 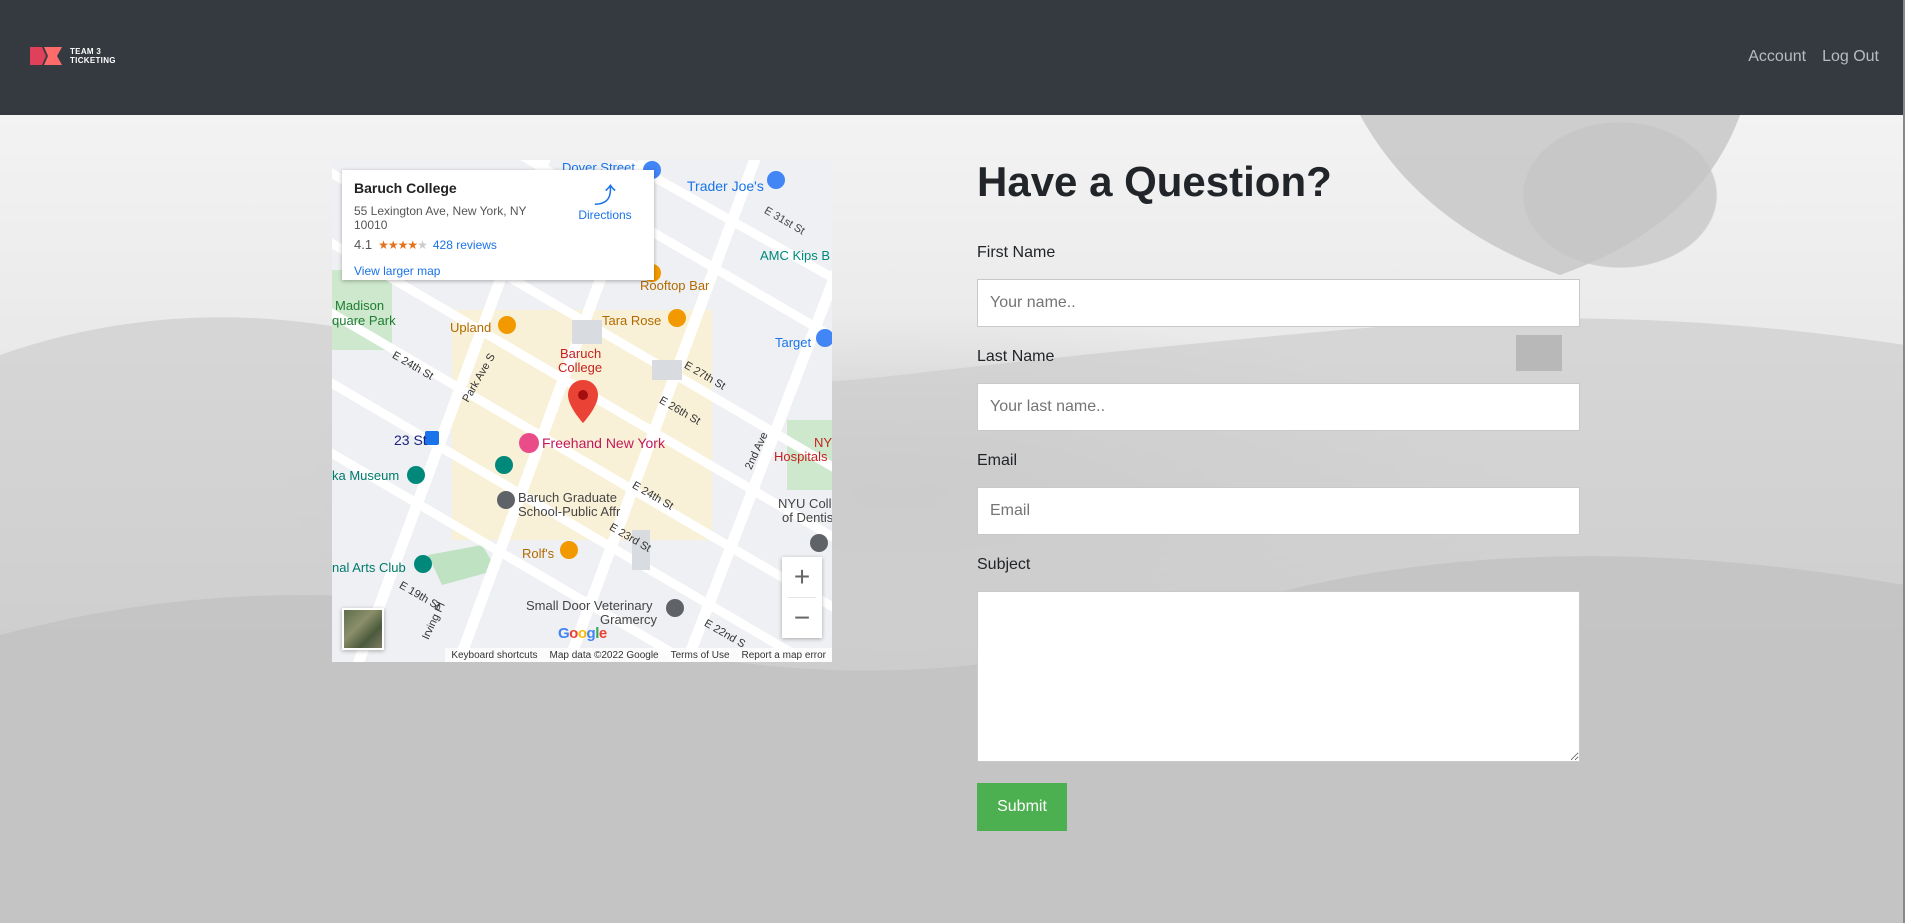 What do you see at coordinates (805, 503) in the screenshot?
I see `map-label-nyu-1: NYU Coll` at bounding box center [805, 503].